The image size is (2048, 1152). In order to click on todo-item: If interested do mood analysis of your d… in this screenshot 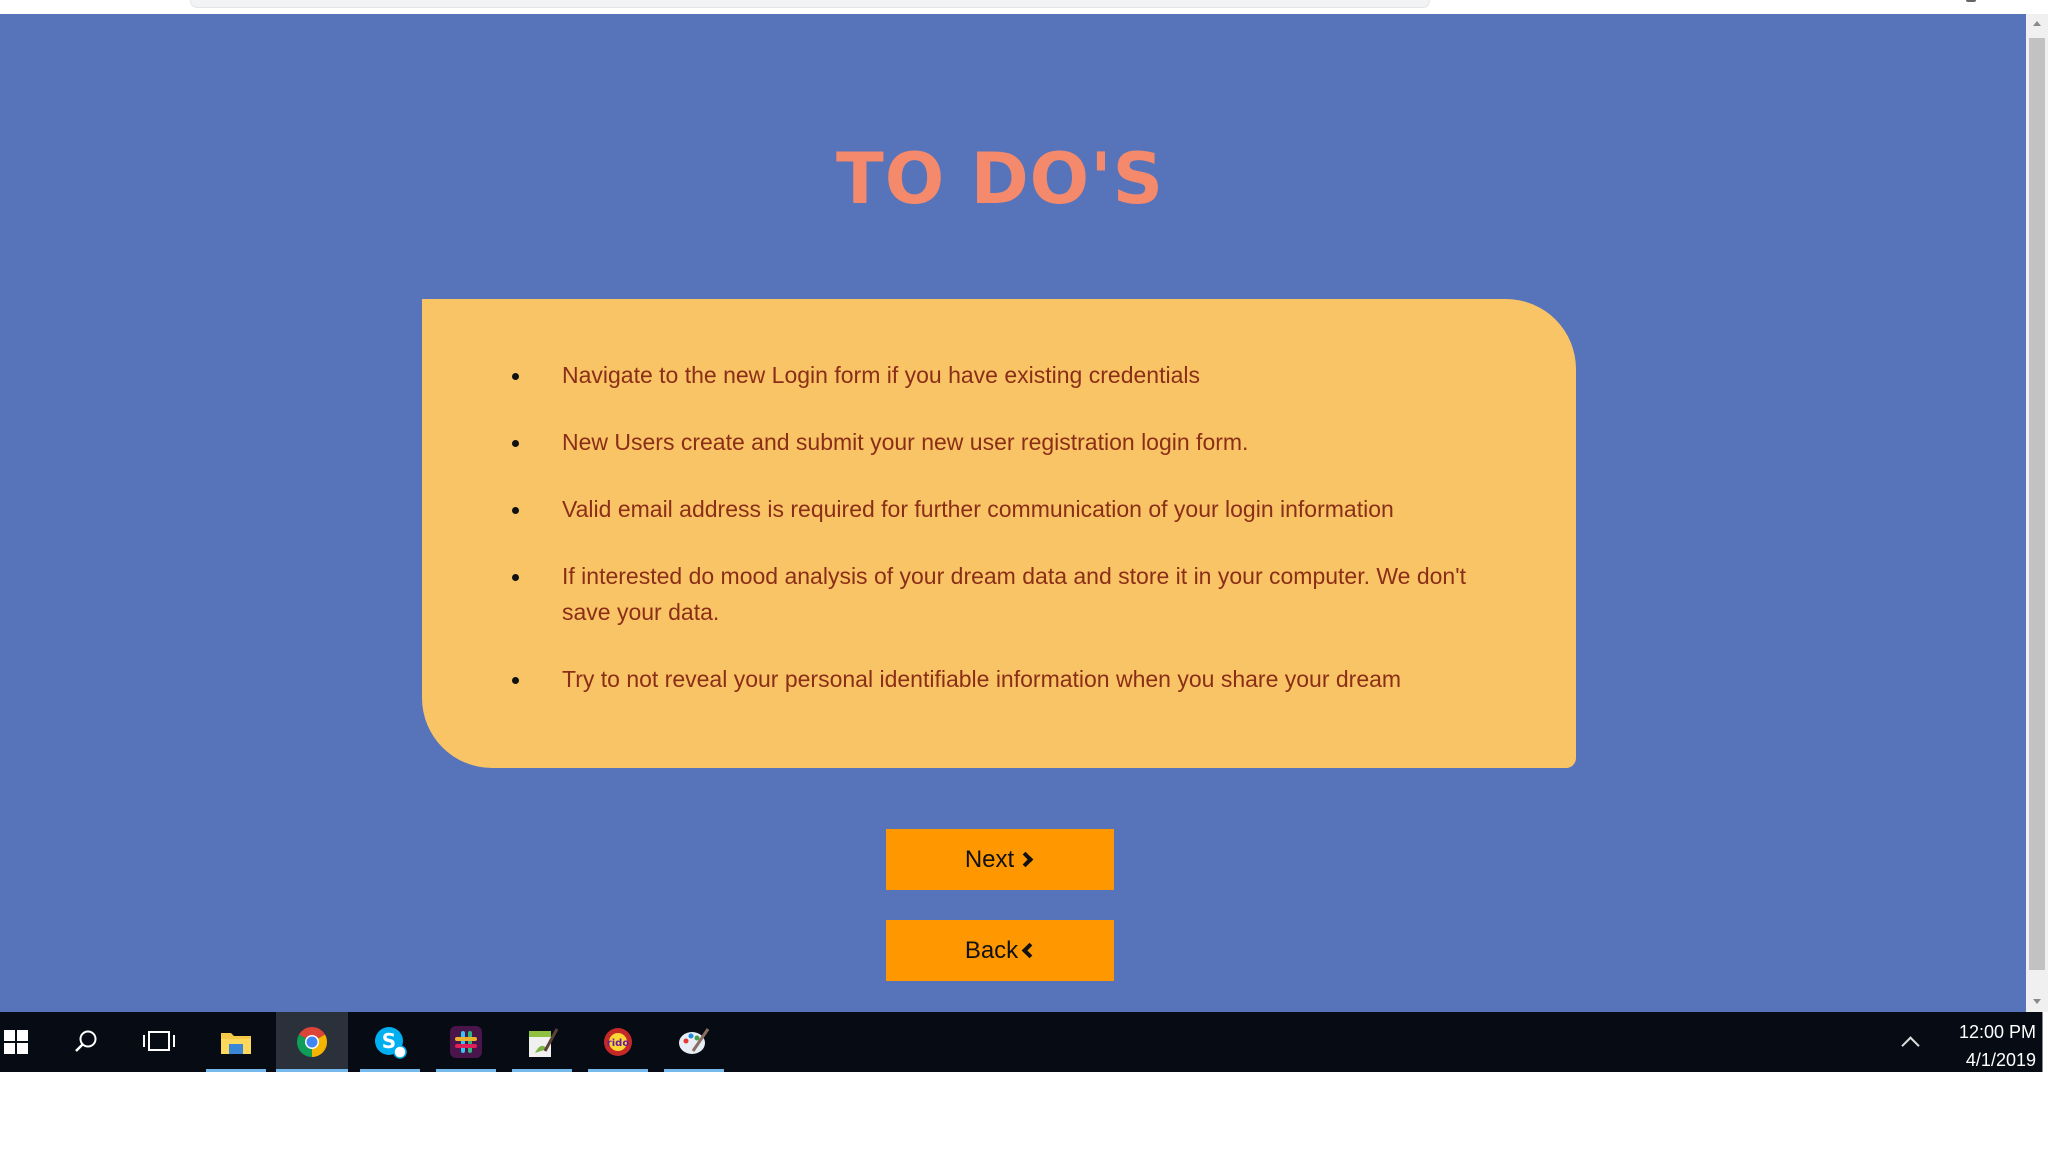, I will do `click(1014, 594)`.